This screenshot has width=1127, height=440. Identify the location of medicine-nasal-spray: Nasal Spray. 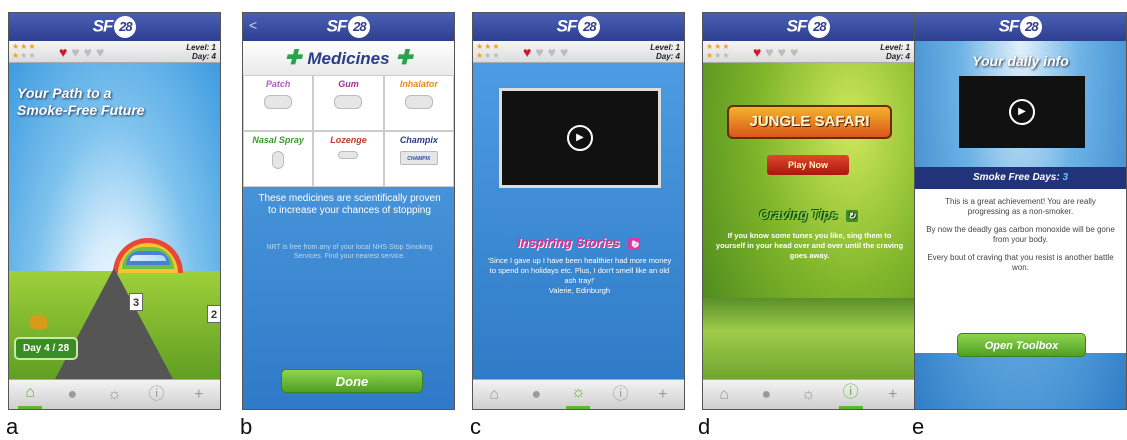
(278, 159).